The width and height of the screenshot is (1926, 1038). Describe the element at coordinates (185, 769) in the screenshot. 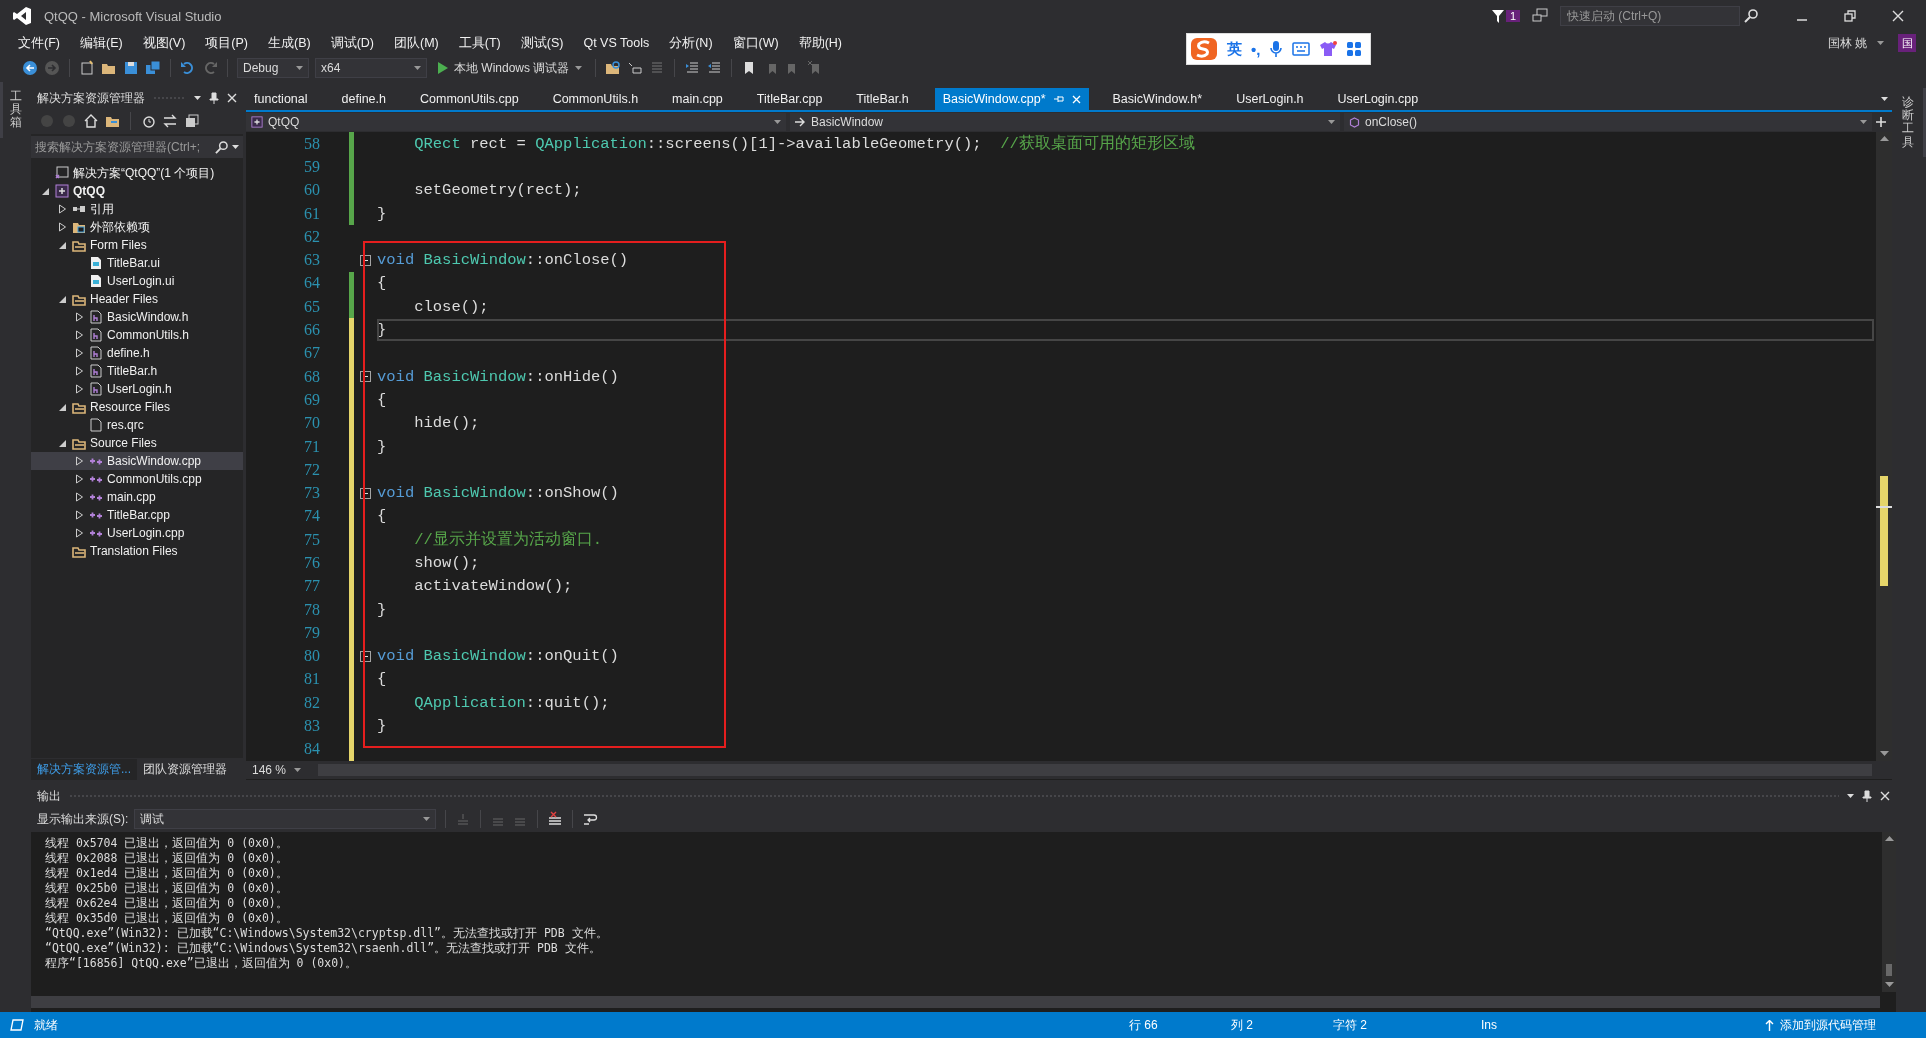

I see `panel-tab: 团队资源管理器` at that location.